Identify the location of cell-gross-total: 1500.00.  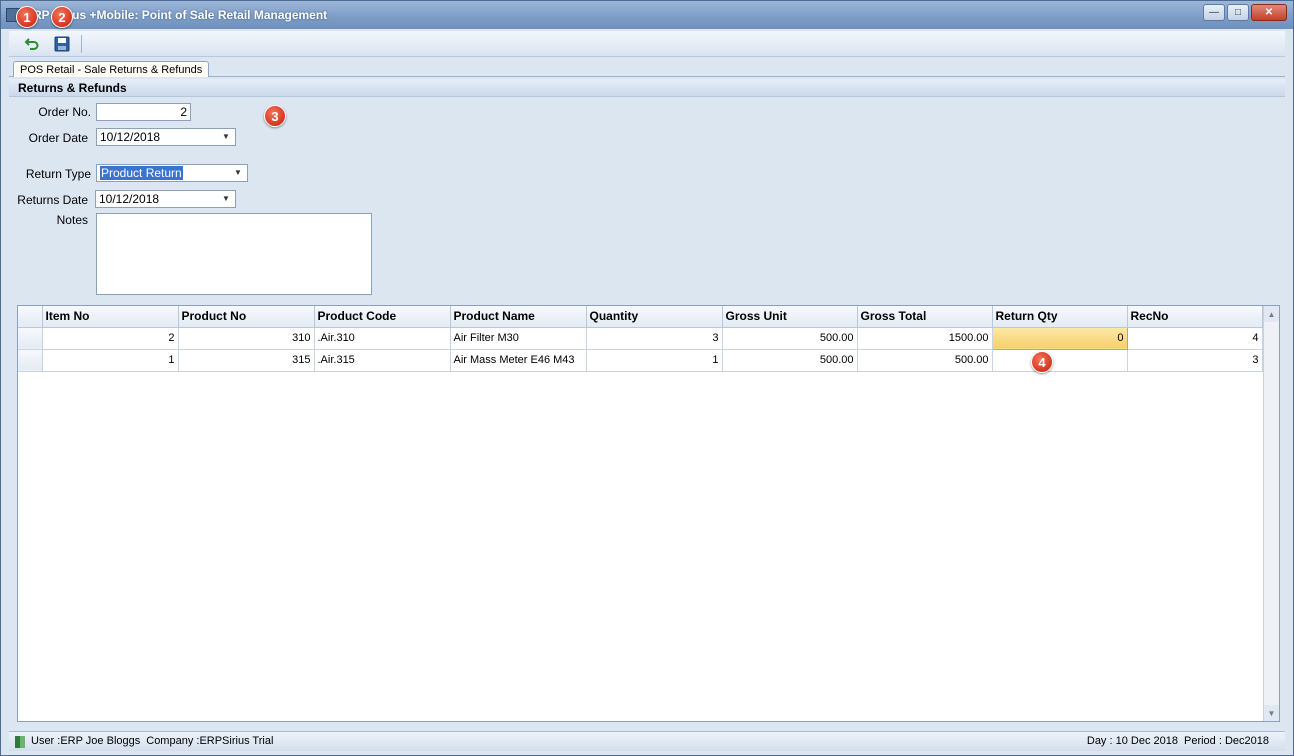
(925, 338).